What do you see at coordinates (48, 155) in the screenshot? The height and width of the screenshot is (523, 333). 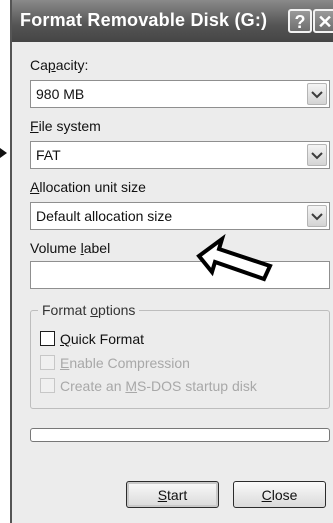 I see `file-system-value: FAT` at bounding box center [48, 155].